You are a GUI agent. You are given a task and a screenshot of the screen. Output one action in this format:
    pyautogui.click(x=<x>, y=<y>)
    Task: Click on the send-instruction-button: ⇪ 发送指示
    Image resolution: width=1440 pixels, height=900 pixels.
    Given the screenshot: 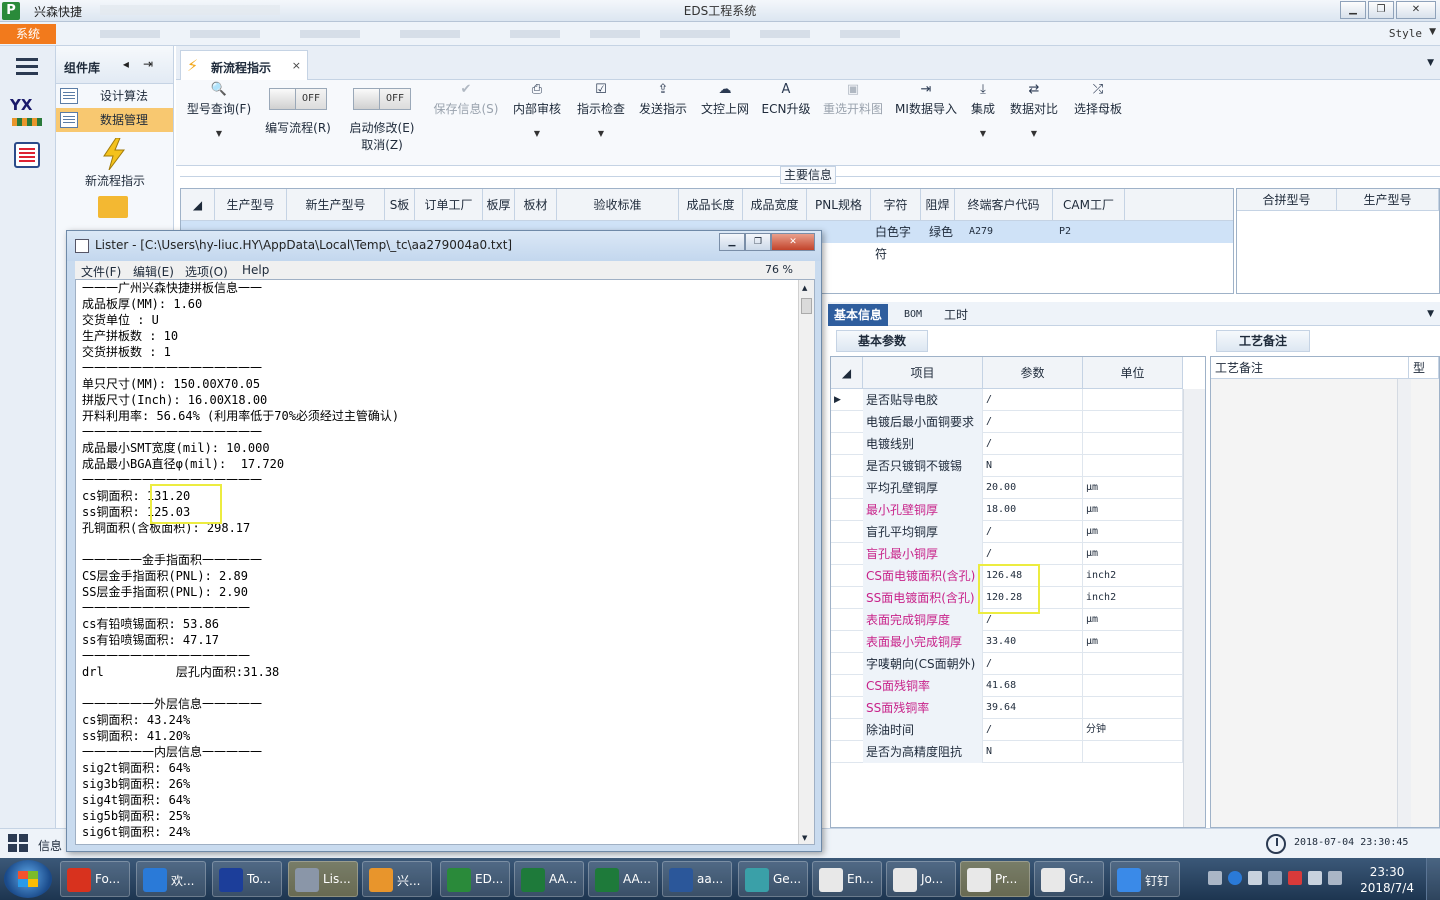 What is the action you would take?
    pyautogui.click(x=663, y=99)
    